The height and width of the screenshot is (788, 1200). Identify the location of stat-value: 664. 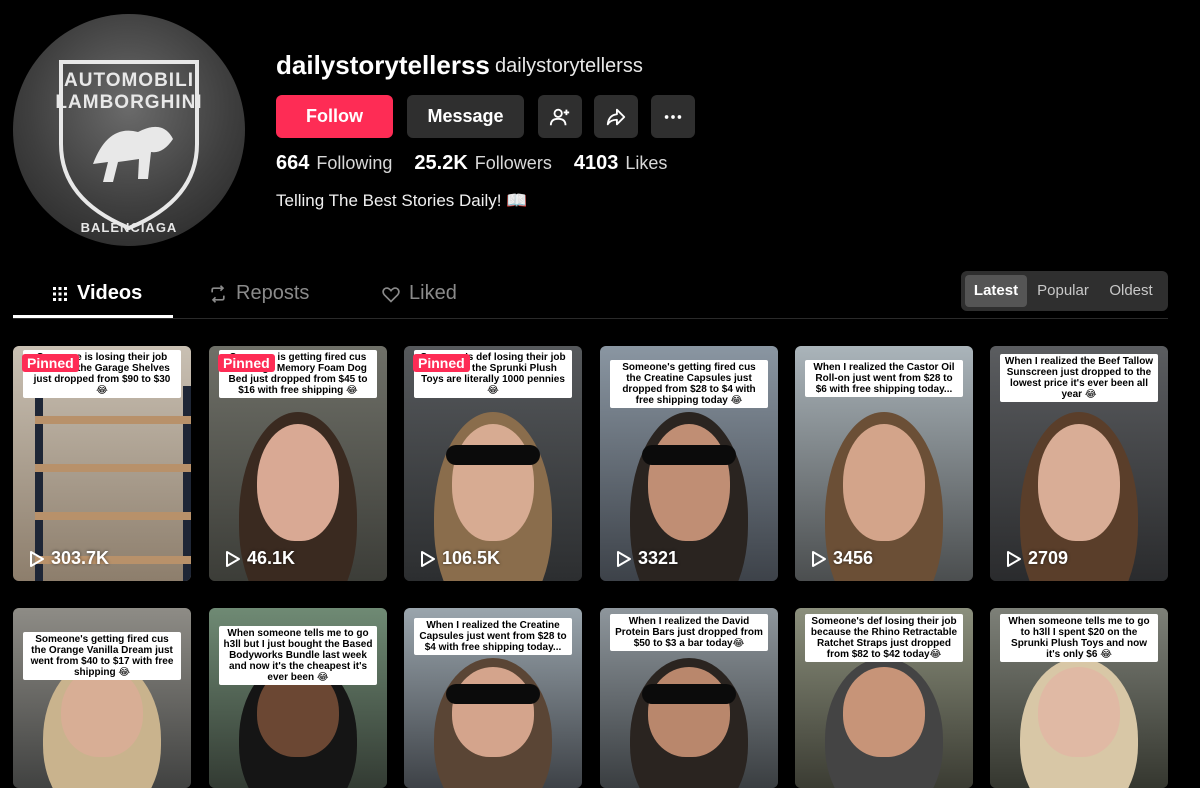
(293, 163).